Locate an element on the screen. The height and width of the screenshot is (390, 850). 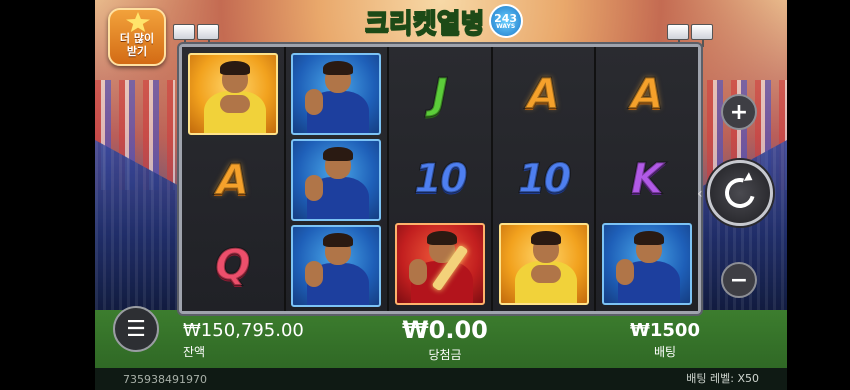
plus-icon: + is located at coordinates (739, 112).